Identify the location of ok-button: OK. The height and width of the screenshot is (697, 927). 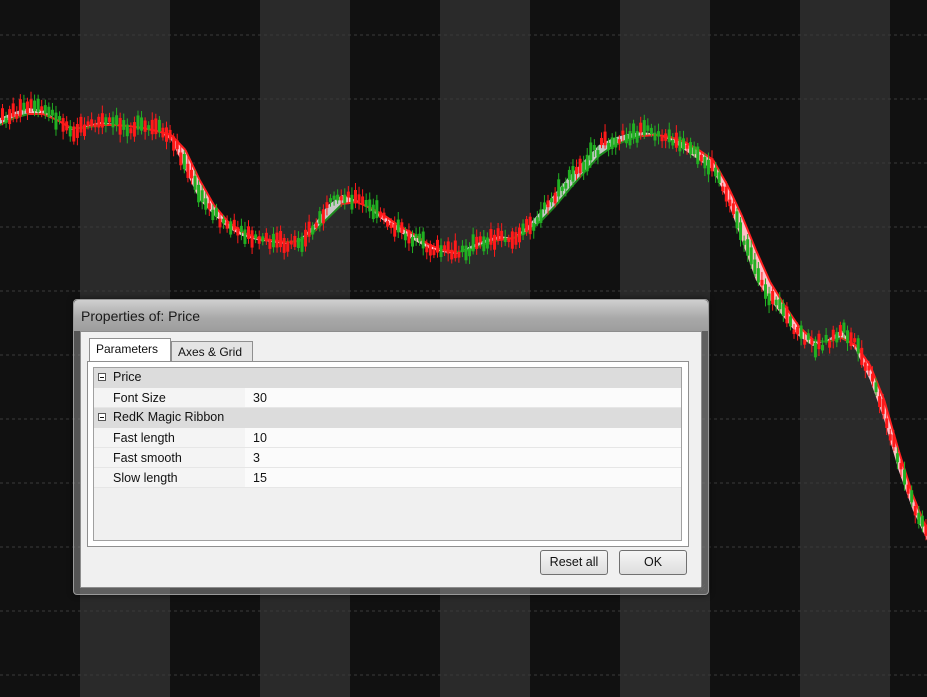
(653, 562).